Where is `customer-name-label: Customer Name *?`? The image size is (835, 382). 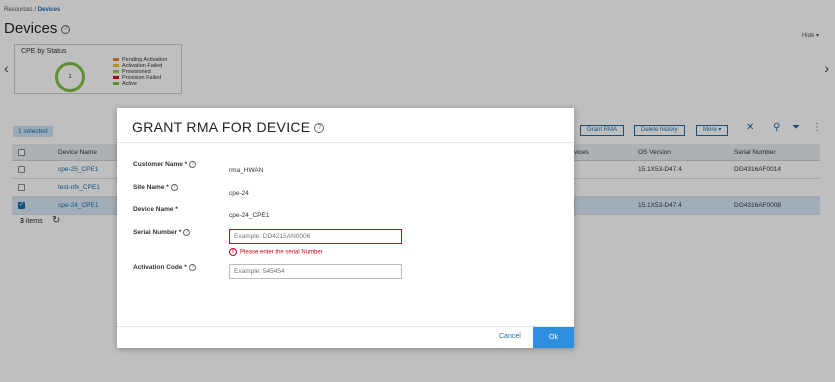
customer-name-label: Customer Name *? is located at coordinates (165, 165).